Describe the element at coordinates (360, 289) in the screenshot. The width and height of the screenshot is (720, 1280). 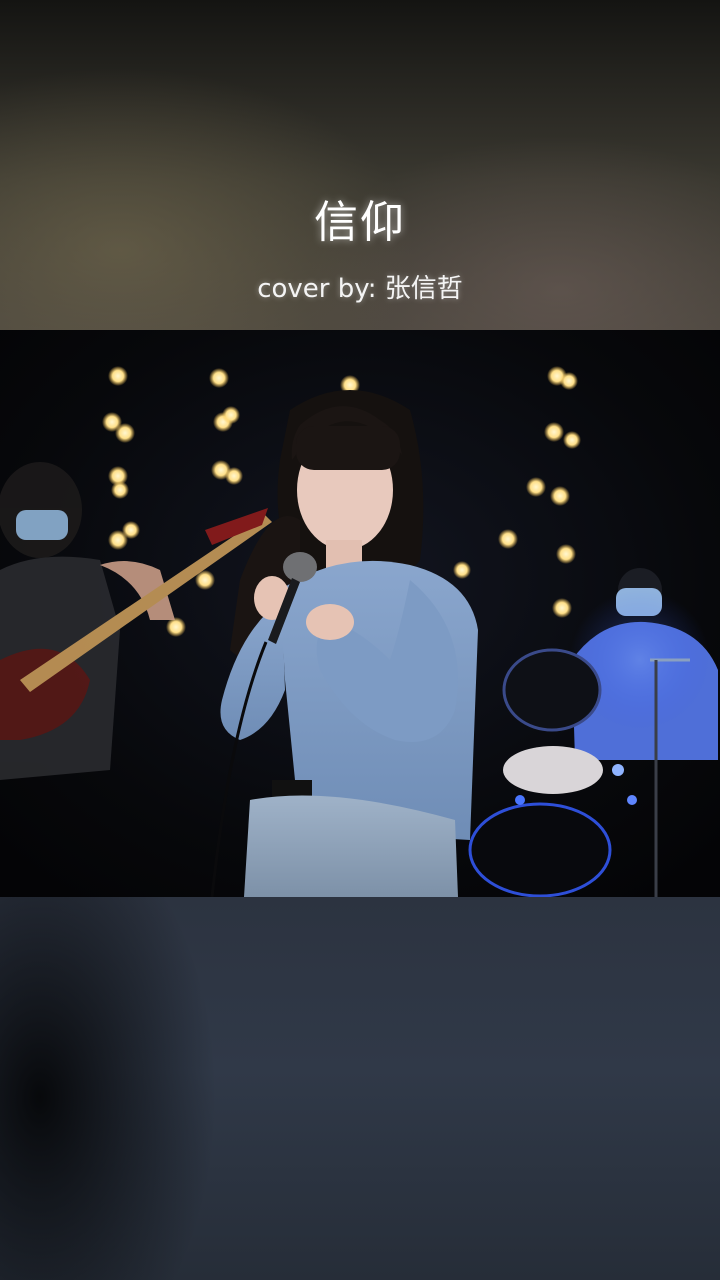
I see `cover-credit: cover by: 张信哲` at that location.